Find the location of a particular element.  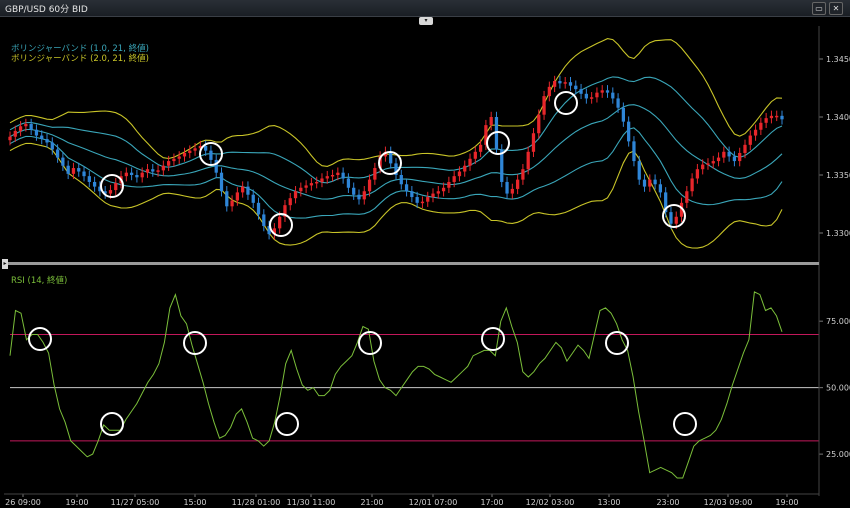

price-ytick-label: 1.33000 is located at coordinates (838, 233).